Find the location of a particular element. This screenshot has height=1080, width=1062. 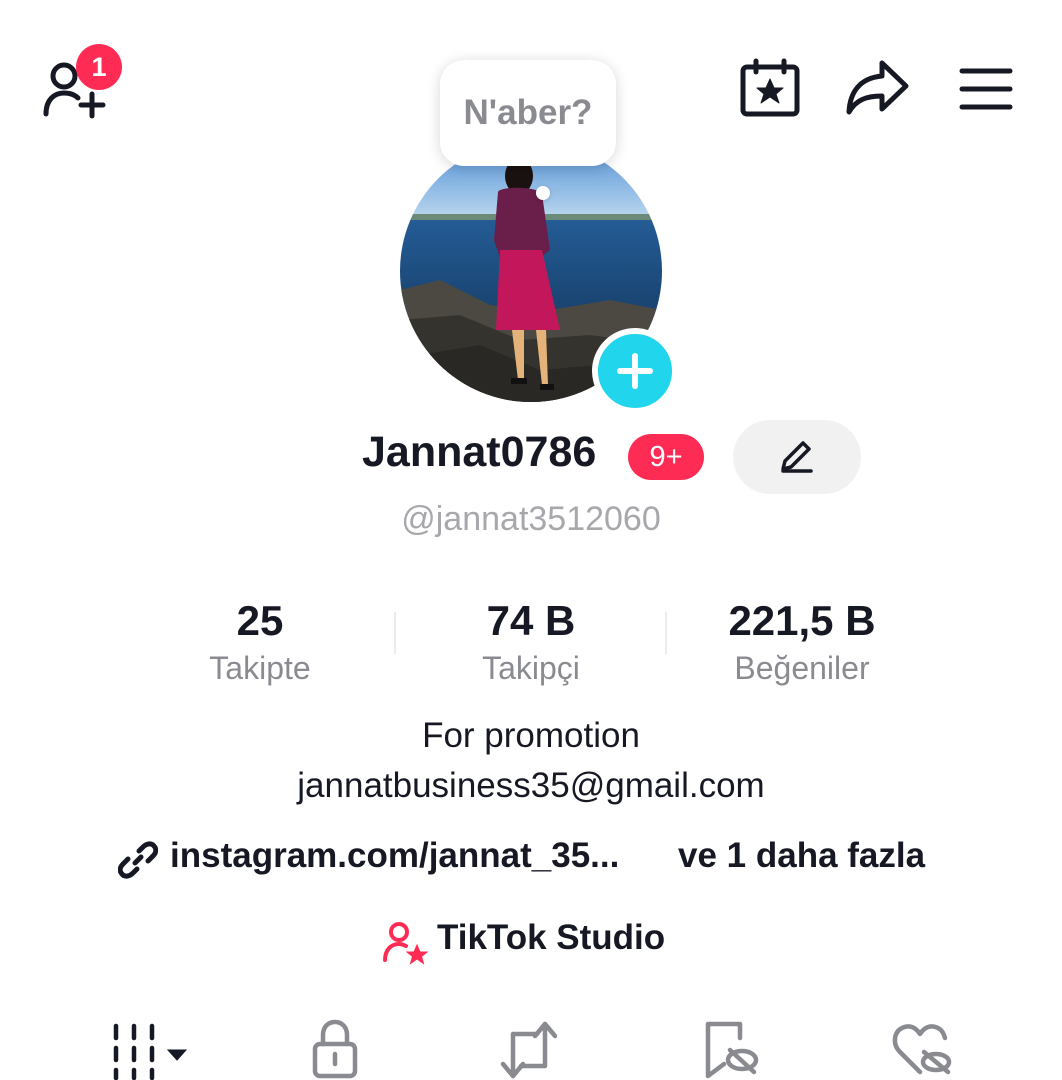

tab-private is located at coordinates (335, 1049).